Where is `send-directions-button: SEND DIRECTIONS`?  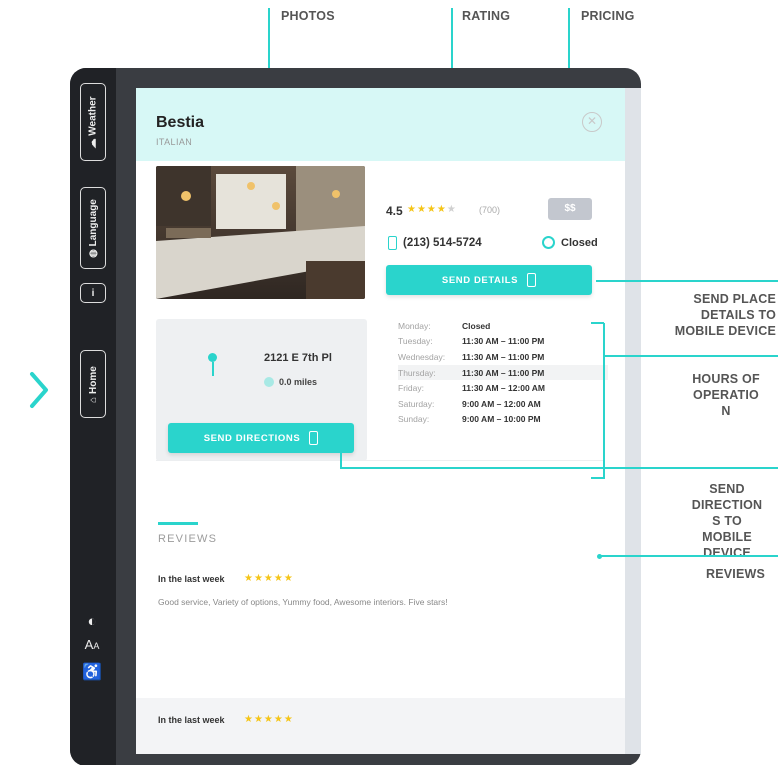 send-directions-button: SEND DIRECTIONS is located at coordinates (261, 438).